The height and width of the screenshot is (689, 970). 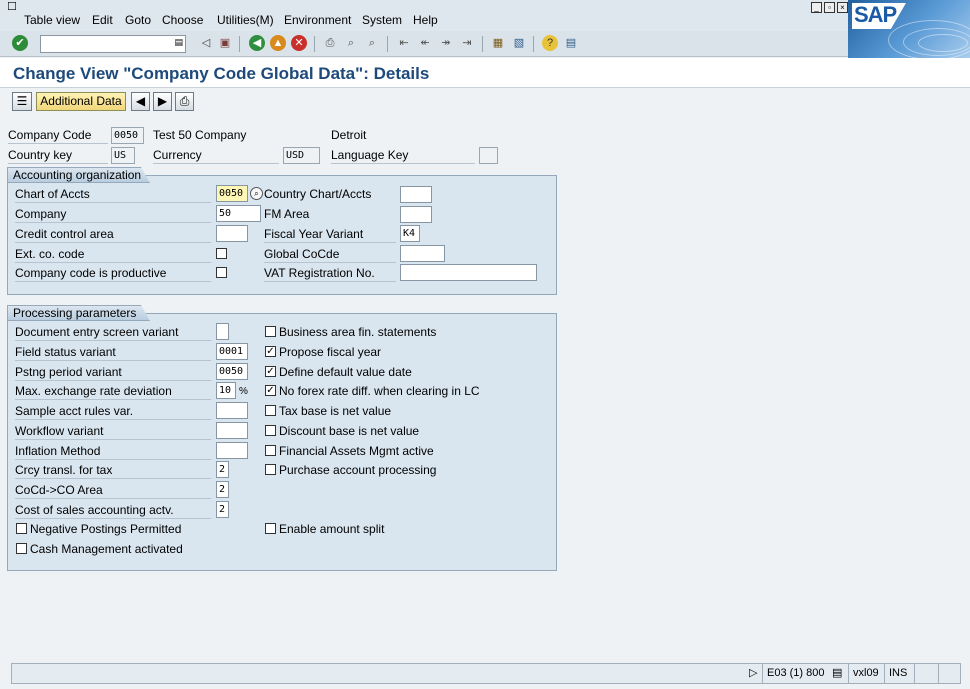 What do you see at coordinates (425, 20) in the screenshot?
I see `menu-help: Help` at bounding box center [425, 20].